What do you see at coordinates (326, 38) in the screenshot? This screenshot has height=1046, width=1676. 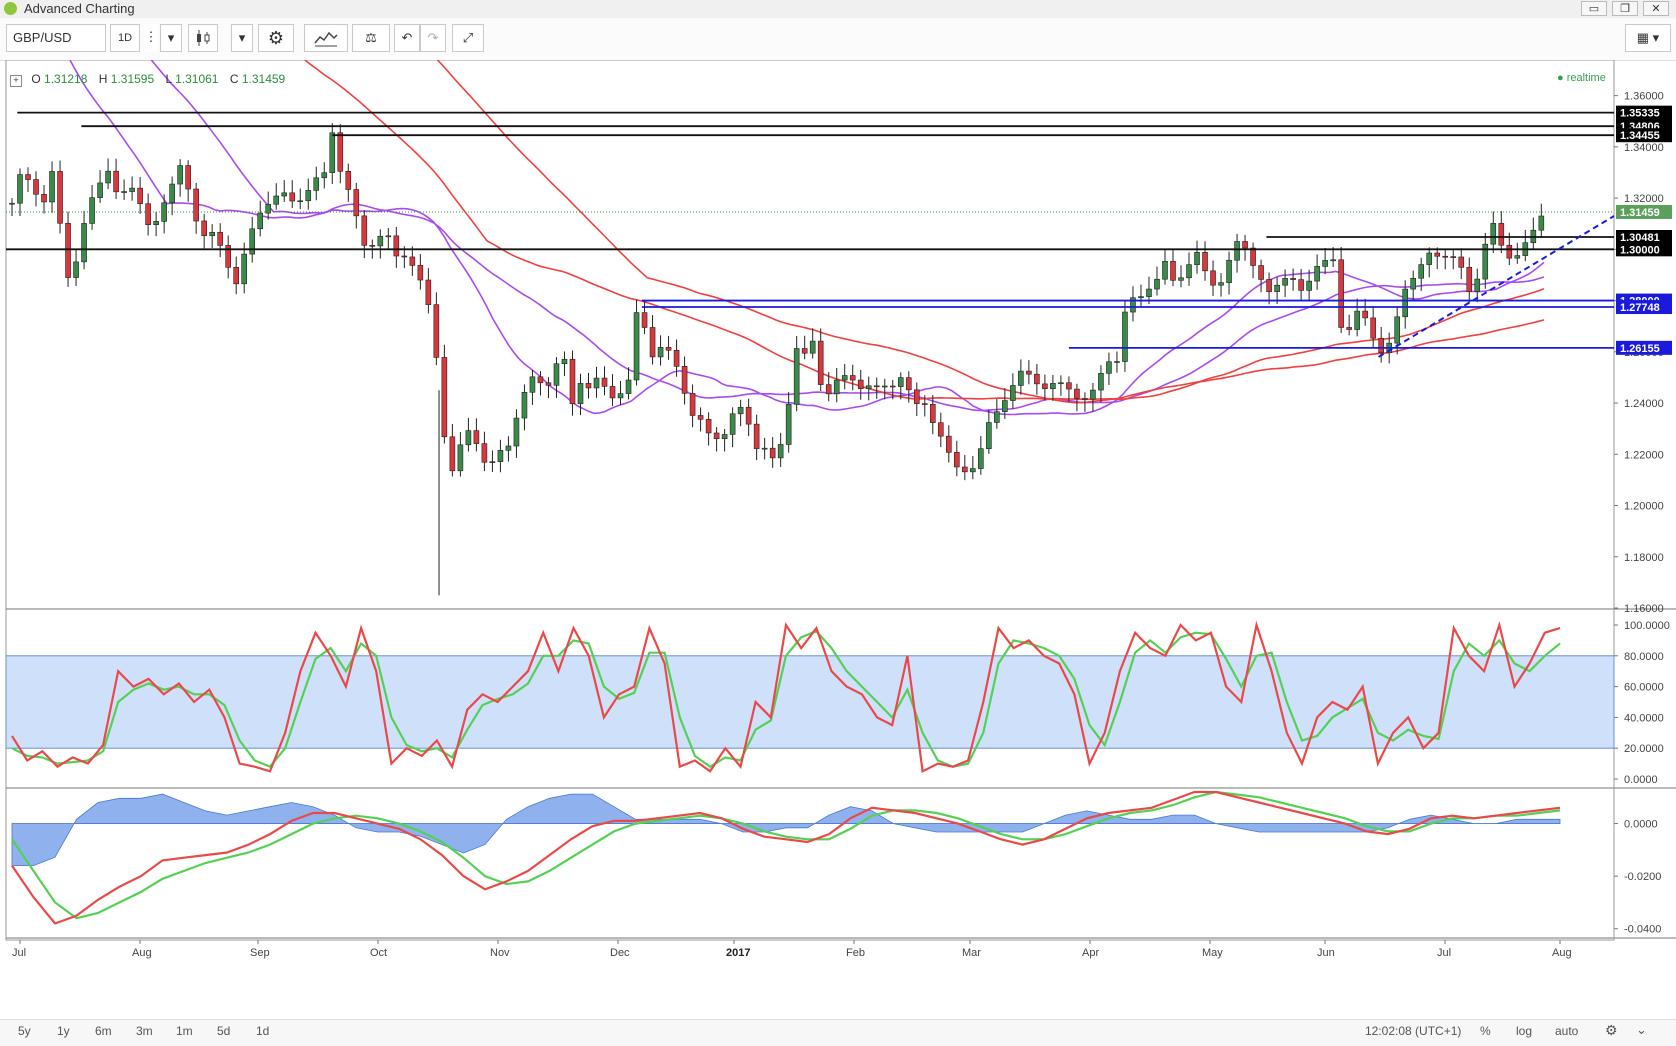 I see `indicators-icon` at bounding box center [326, 38].